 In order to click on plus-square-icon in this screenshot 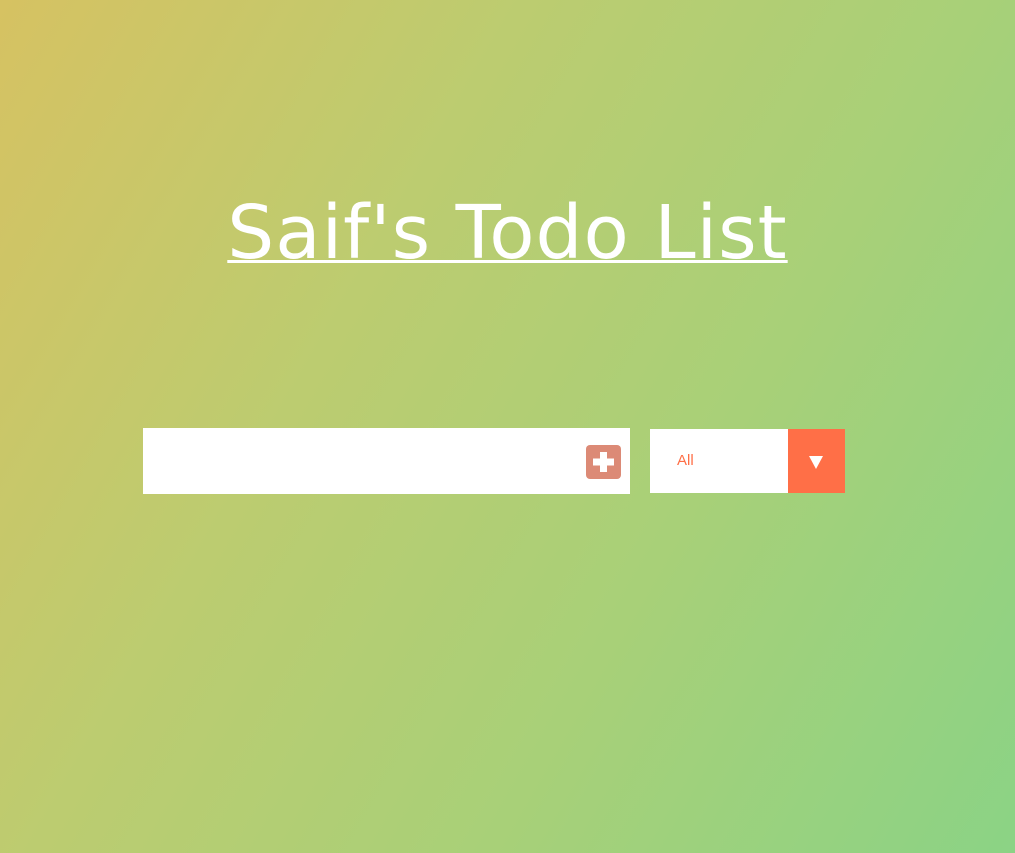, I will do `click(603, 462)`.